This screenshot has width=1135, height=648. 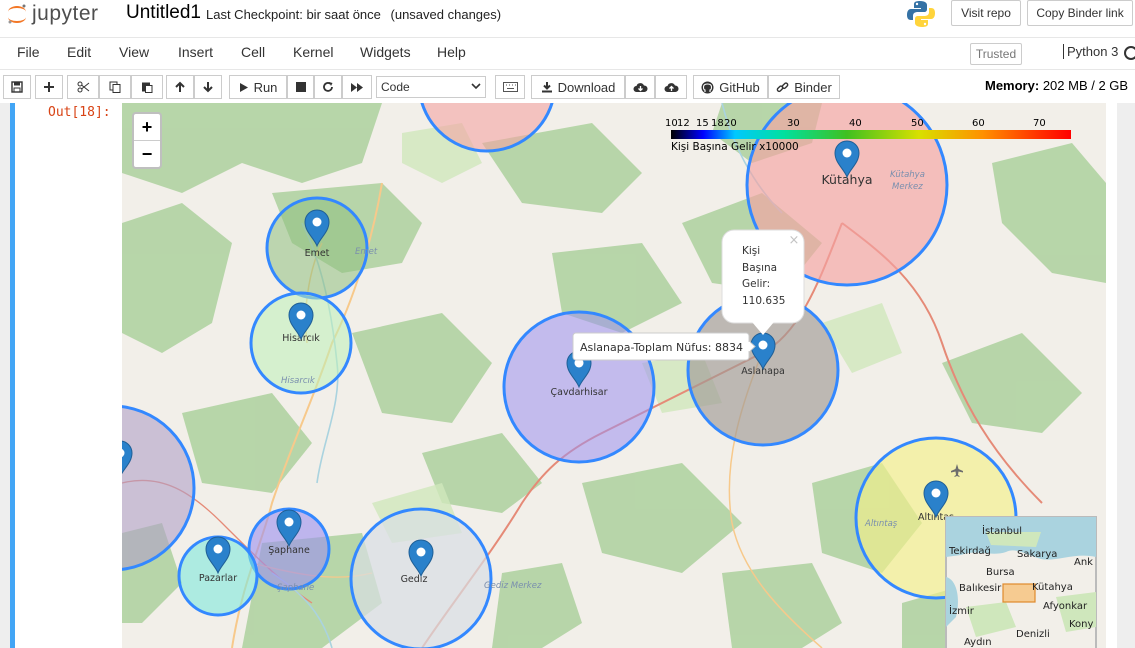 What do you see at coordinates (907, 175) in the screenshot?
I see `district-kutahya-1: Kütahya` at bounding box center [907, 175].